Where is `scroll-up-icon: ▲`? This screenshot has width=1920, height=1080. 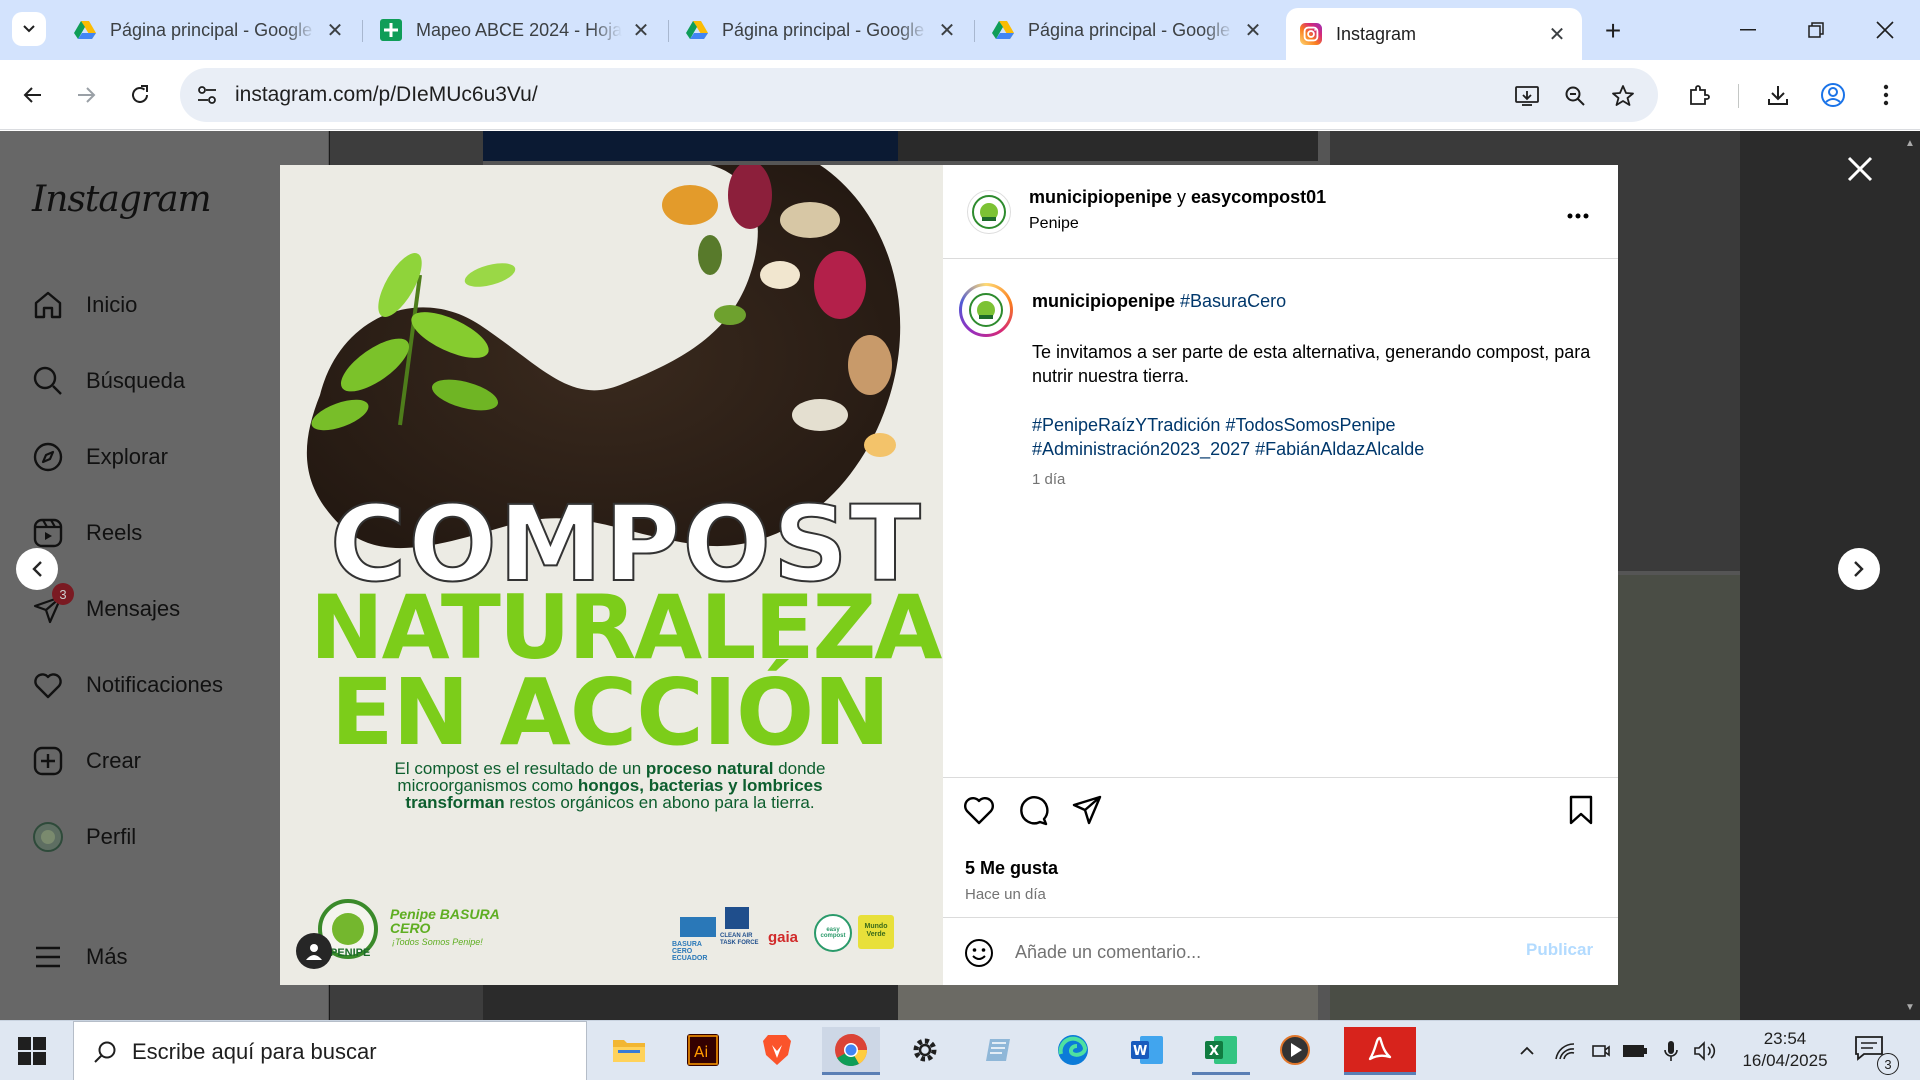 scroll-up-icon: ▲ is located at coordinates (1910, 143).